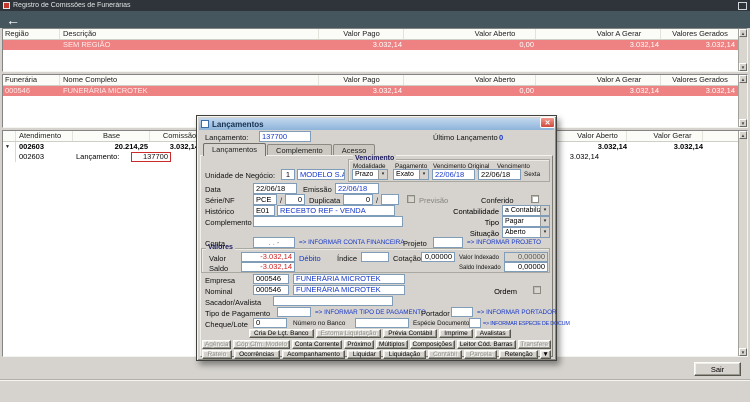 This screenshot has width=750, height=402. I want to click on emissao-input: 22/06/18, so click(357, 188).